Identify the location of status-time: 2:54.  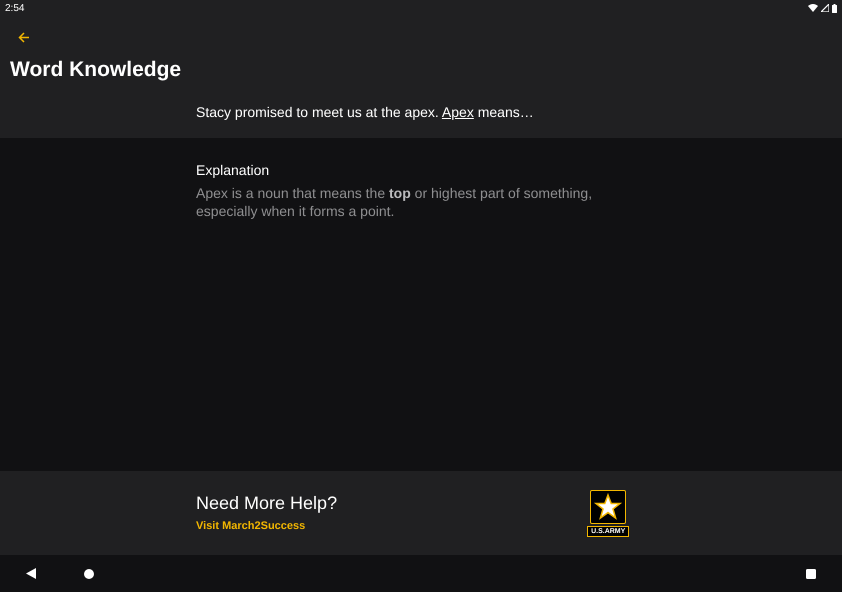
(14, 8).